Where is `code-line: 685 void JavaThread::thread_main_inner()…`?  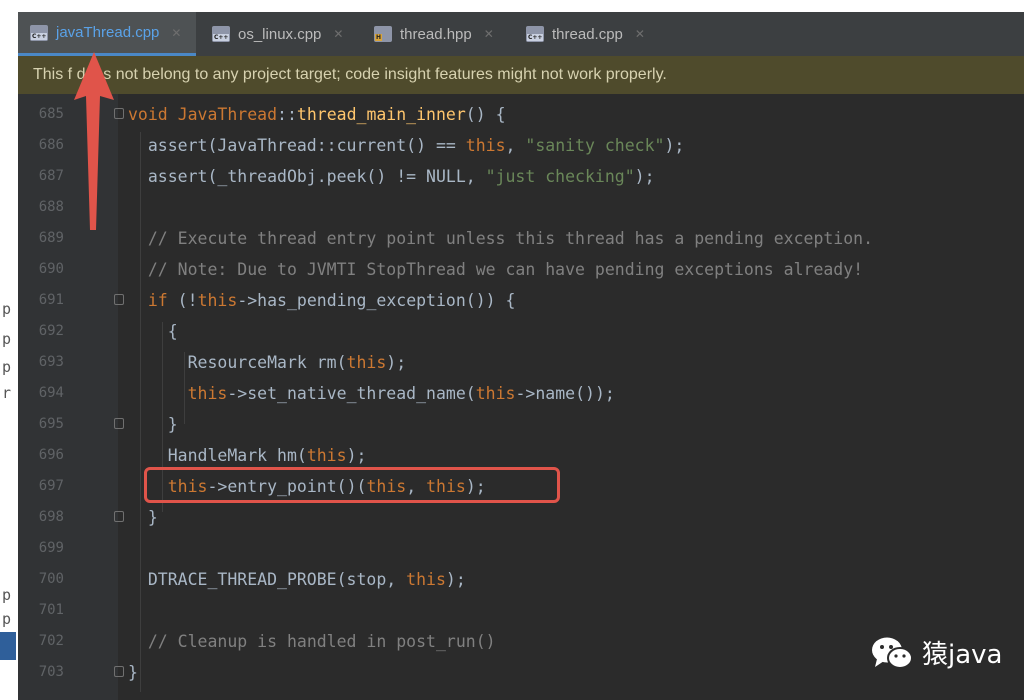
code-line: 685 void JavaThread::thread_main_inner()… is located at coordinates (521, 115).